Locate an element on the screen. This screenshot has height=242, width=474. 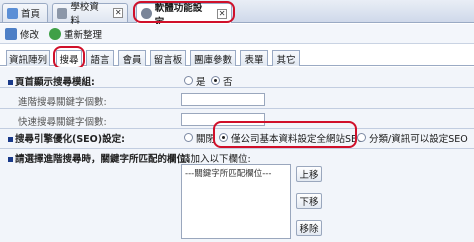
tab-gallery-params: 團庫參數 is located at coordinates (213, 58).